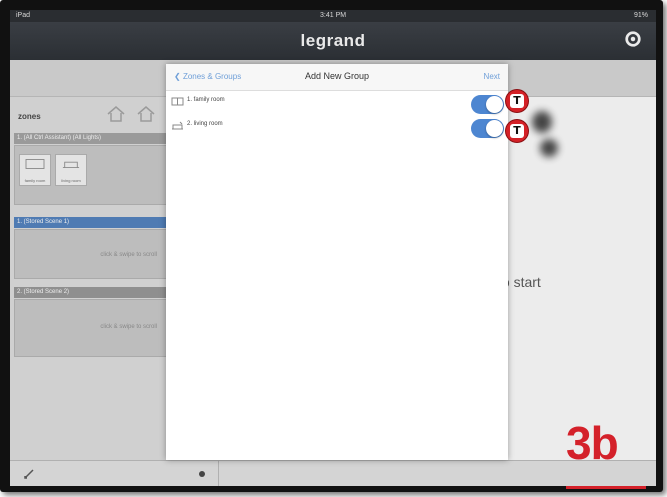  I want to click on scene-header-2: 2. (Stored Scene 2), so click(91, 292).